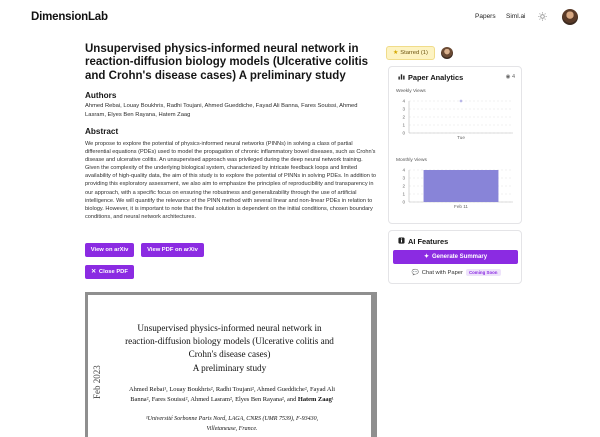 The image size is (600, 437). I want to click on coming-soon-badge: Coming Soon, so click(483, 272).